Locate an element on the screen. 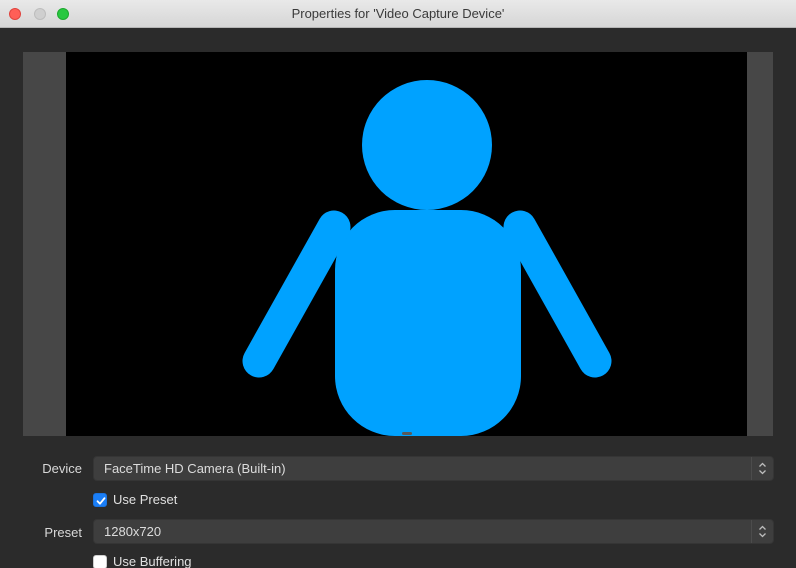  checkmark-icon is located at coordinates (101, 501).